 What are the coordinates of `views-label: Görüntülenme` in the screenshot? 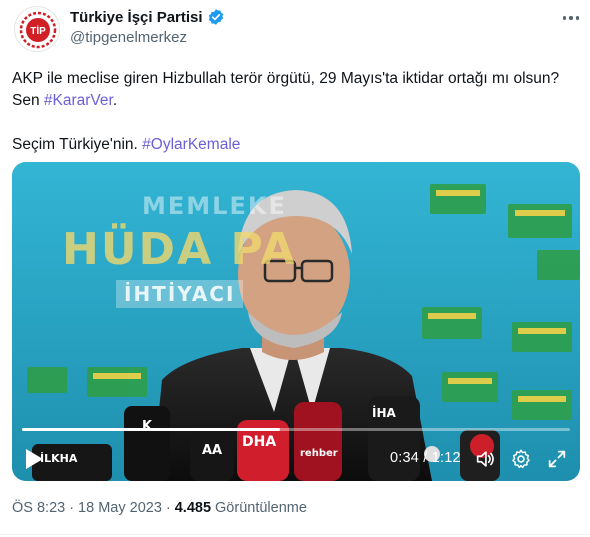 It's located at (261, 508).